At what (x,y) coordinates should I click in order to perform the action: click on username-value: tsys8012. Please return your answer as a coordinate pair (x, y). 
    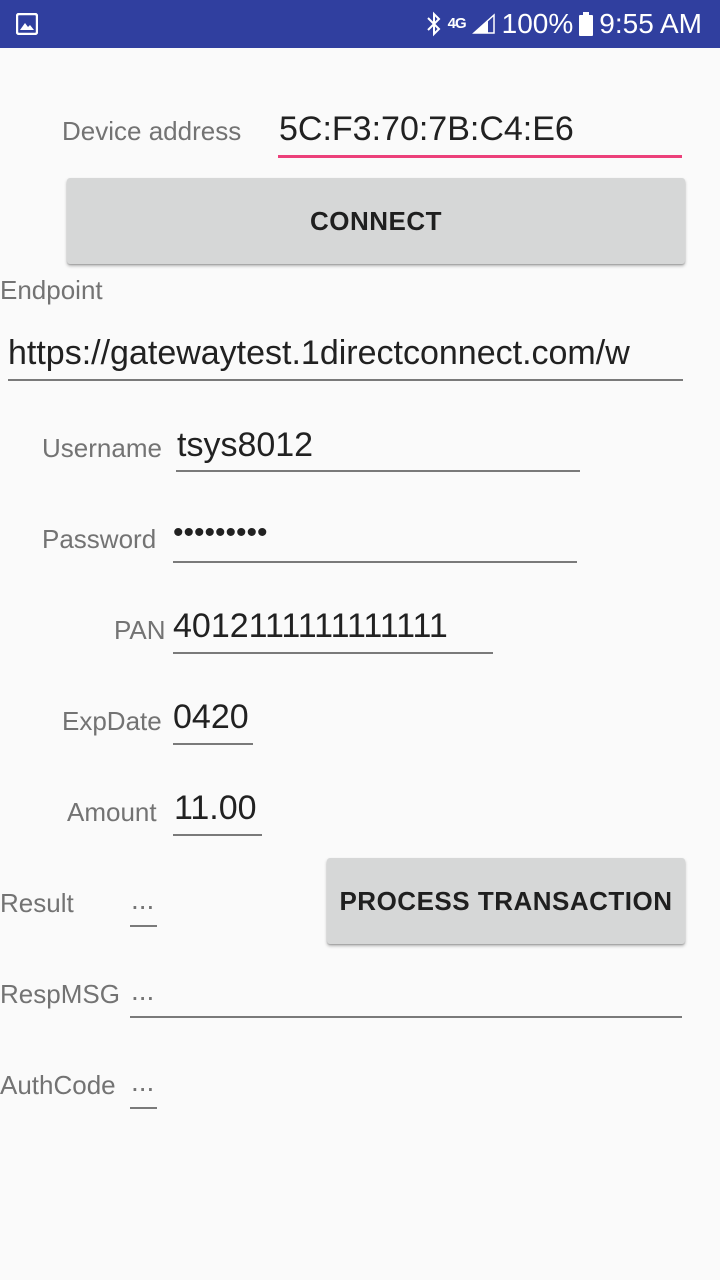
    Looking at the image, I should click on (245, 445).